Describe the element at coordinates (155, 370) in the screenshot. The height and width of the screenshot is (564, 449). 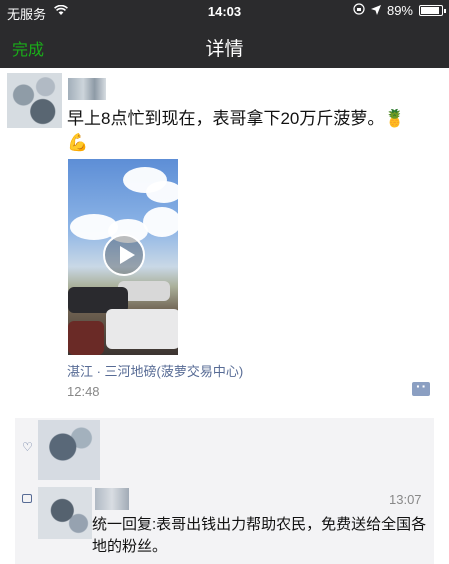
I see `post-location: 湛江 · 三河地磅(菠萝交易中心)` at that location.